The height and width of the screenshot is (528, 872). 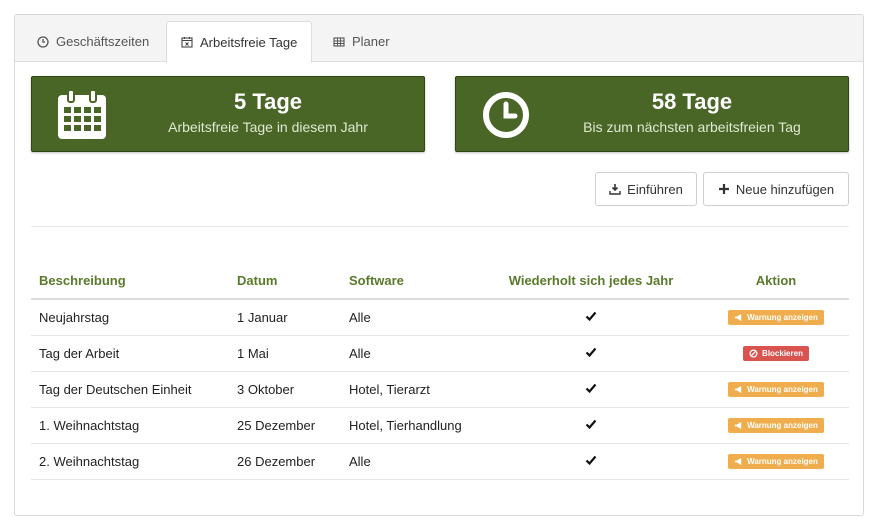 What do you see at coordinates (776, 281) in the screenshot?
I see `column-header: Aktion` at bounding box center [776, 281].